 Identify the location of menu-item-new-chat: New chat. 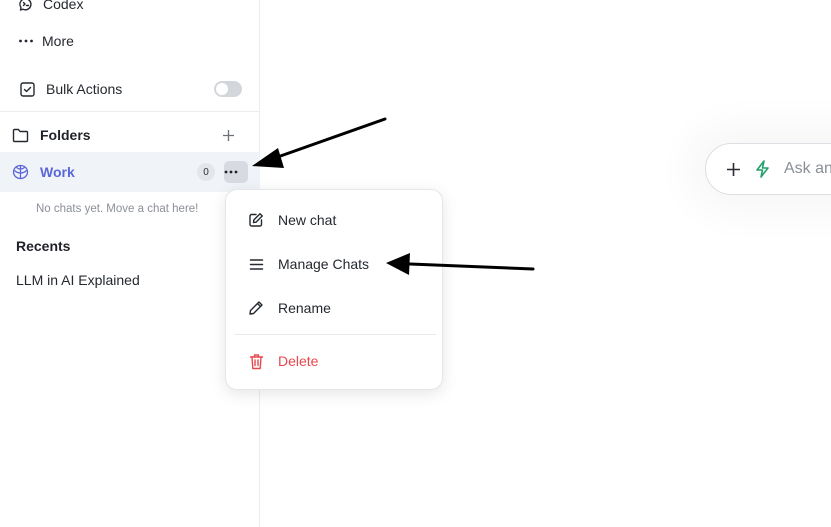
(334, 220).